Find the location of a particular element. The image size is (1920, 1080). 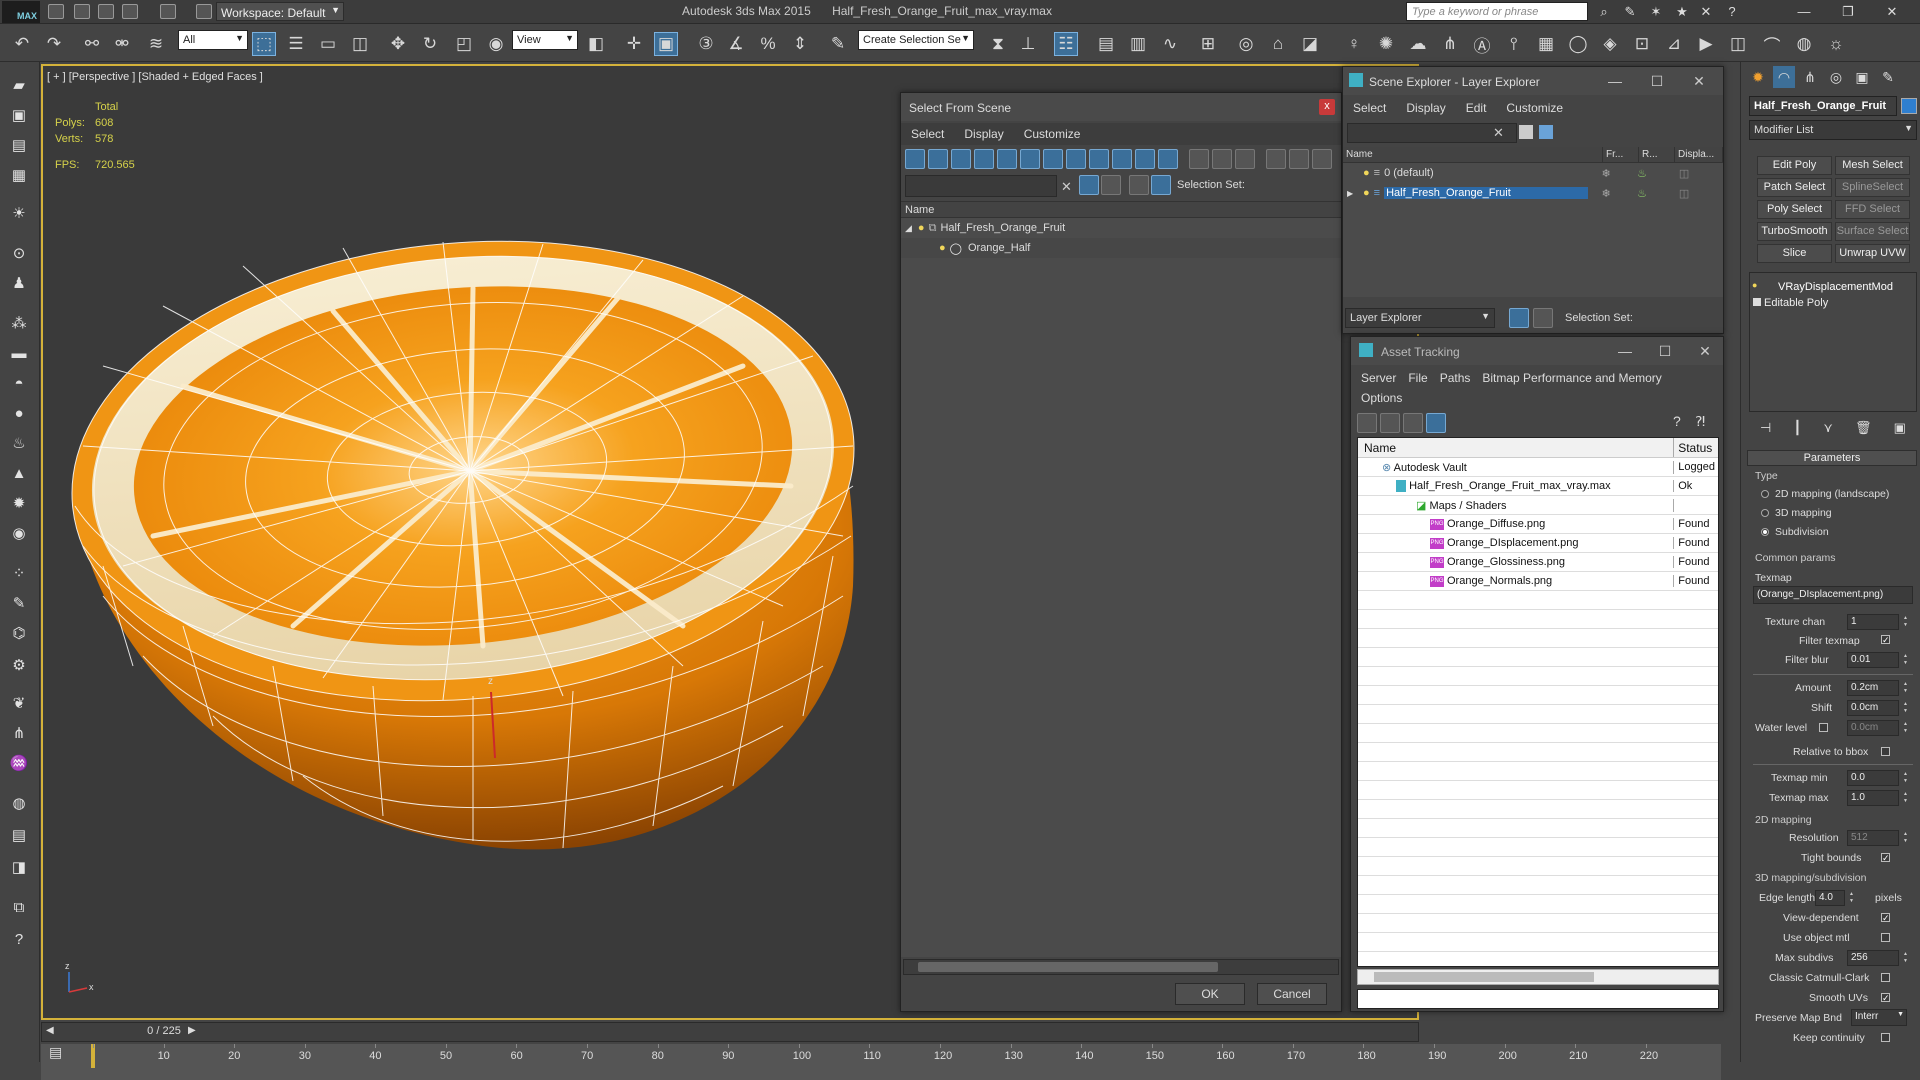

particle-icon: ⁂ is located at coordinates (19, 323).